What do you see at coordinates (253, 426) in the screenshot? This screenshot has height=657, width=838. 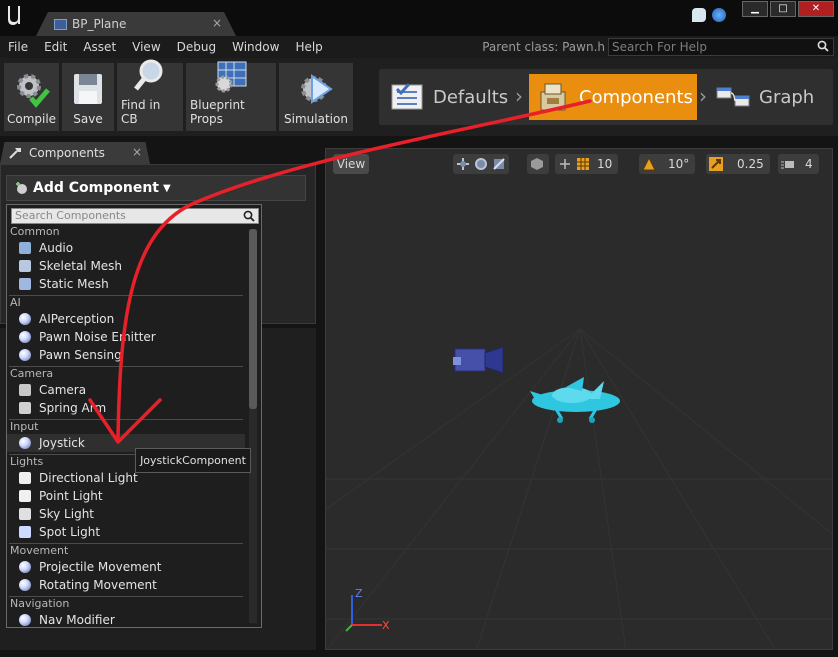 I see `list-scrollbar` at bounding box center [253, 426].